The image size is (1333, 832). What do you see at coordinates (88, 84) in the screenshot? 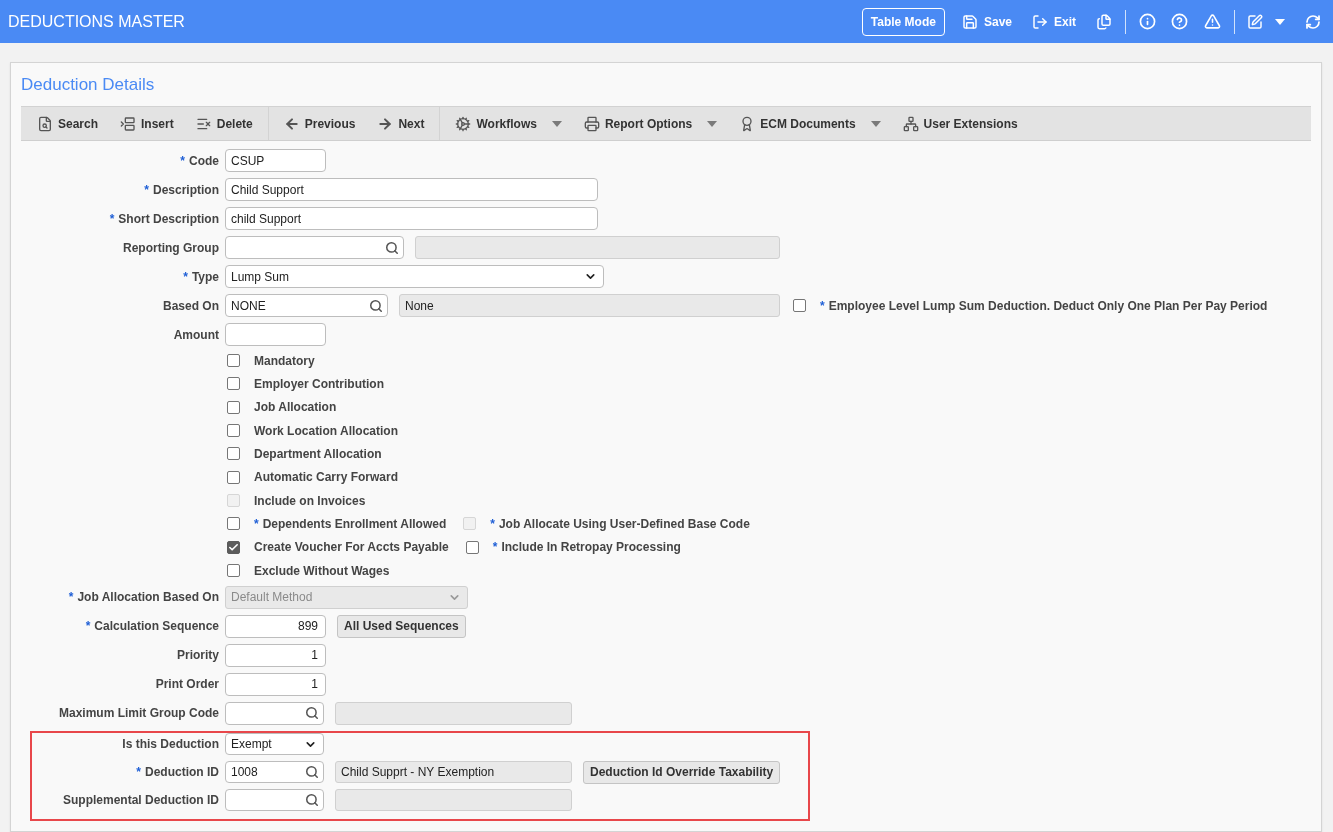
I see `panel-title: Deduction Details` at bounding box center [88, 84].